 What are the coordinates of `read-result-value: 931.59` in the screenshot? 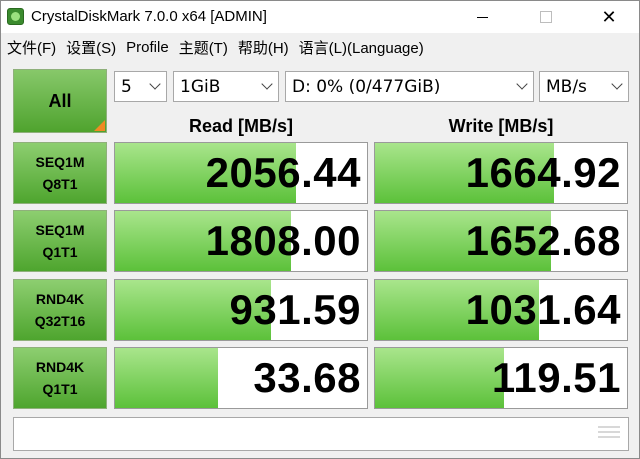 It's located at (295, 309).